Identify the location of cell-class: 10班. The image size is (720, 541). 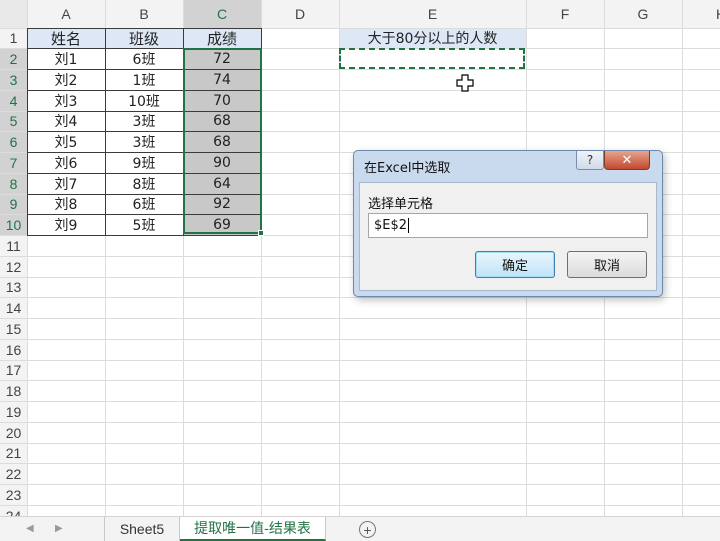
(144, 100).